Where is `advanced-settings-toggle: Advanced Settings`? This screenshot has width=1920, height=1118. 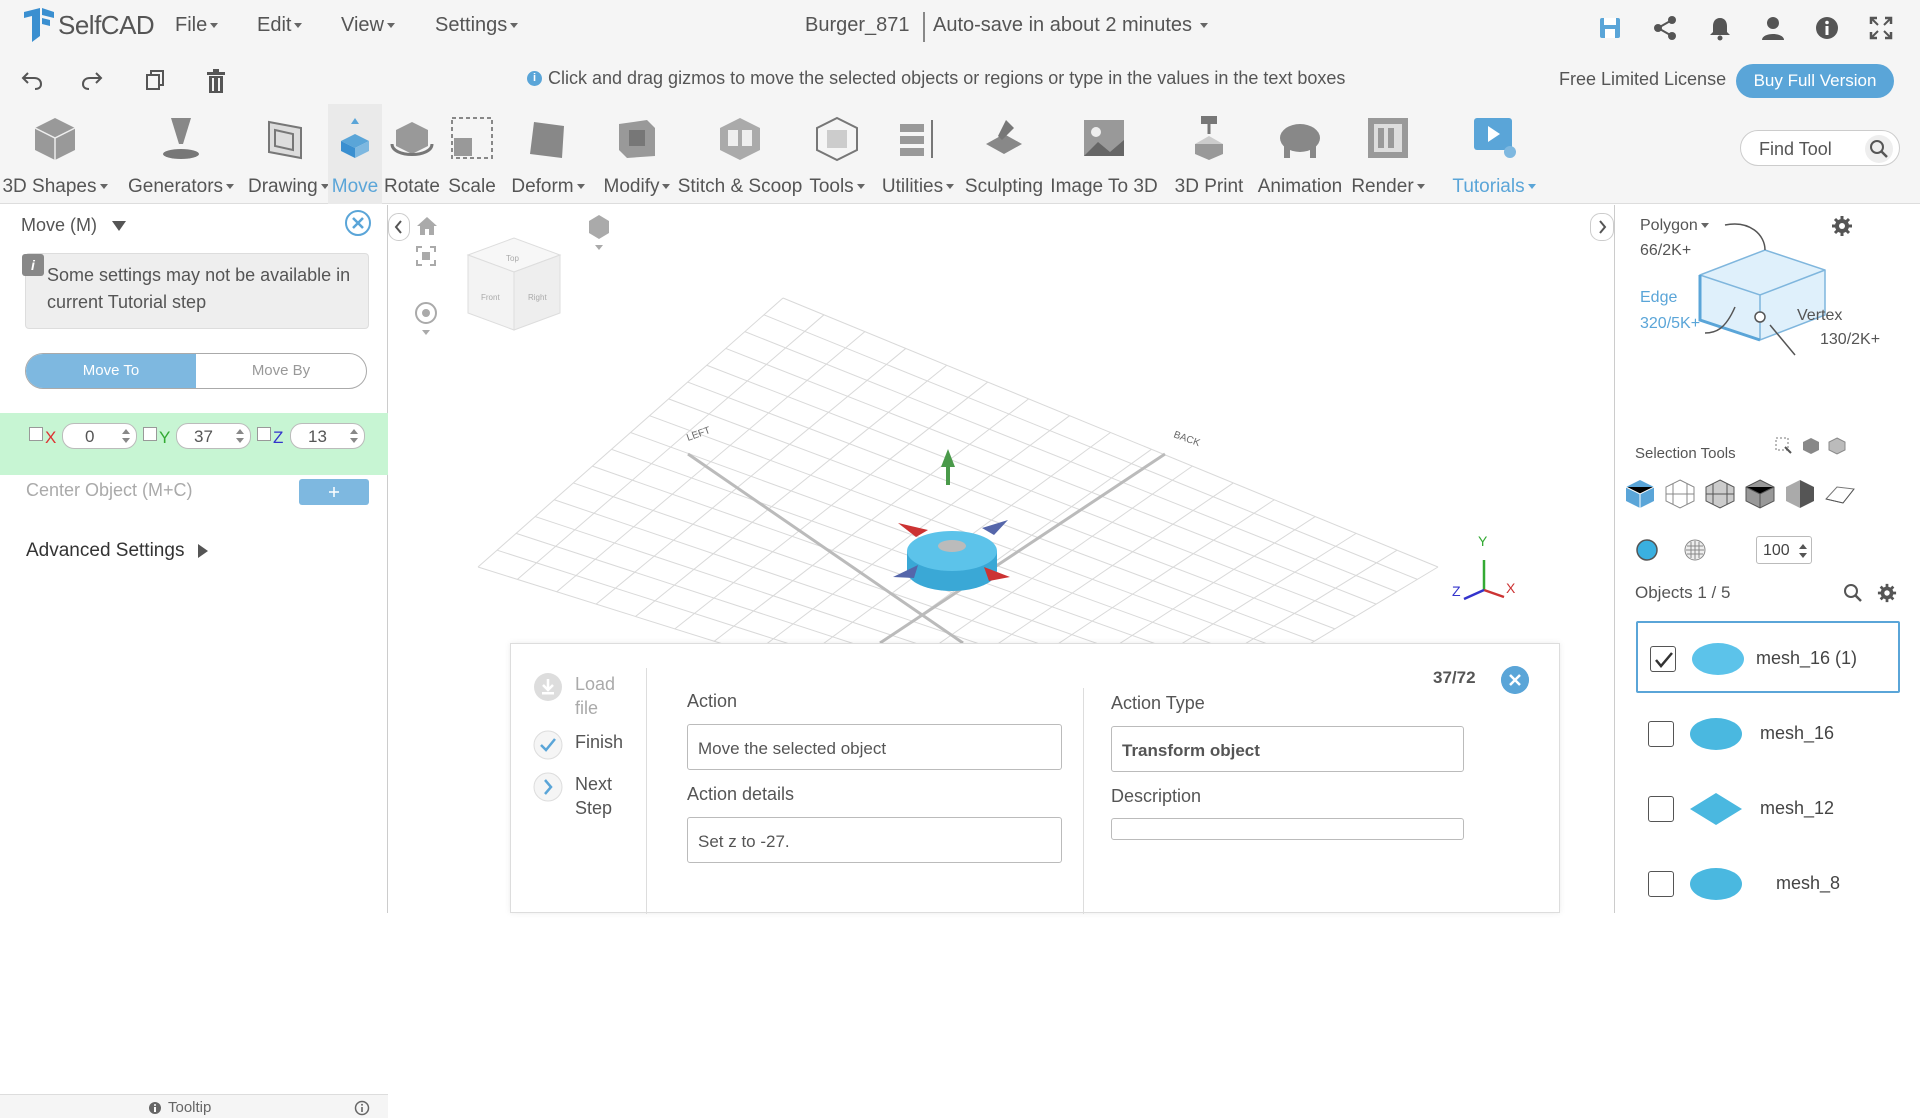 advanced-settings-toggle: Advanced Settings is located at coordinates (117, 551).